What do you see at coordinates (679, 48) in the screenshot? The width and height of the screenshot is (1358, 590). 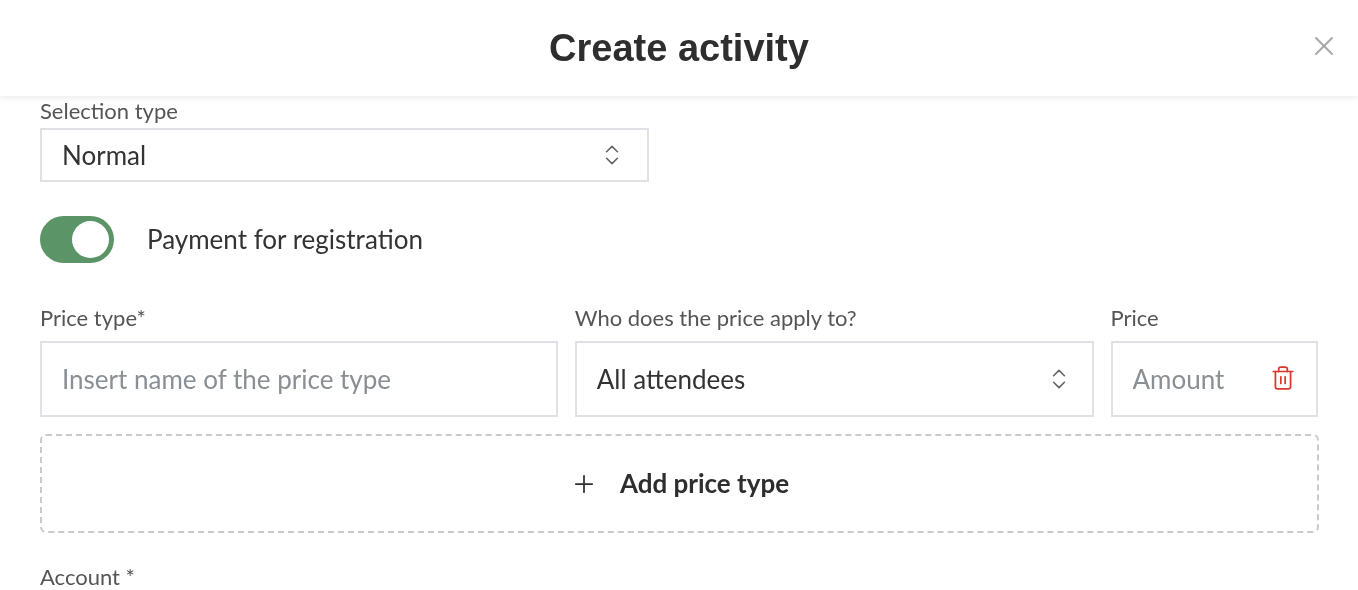 I see `dialog-title: Create activity` at bounding box center [679, 48].